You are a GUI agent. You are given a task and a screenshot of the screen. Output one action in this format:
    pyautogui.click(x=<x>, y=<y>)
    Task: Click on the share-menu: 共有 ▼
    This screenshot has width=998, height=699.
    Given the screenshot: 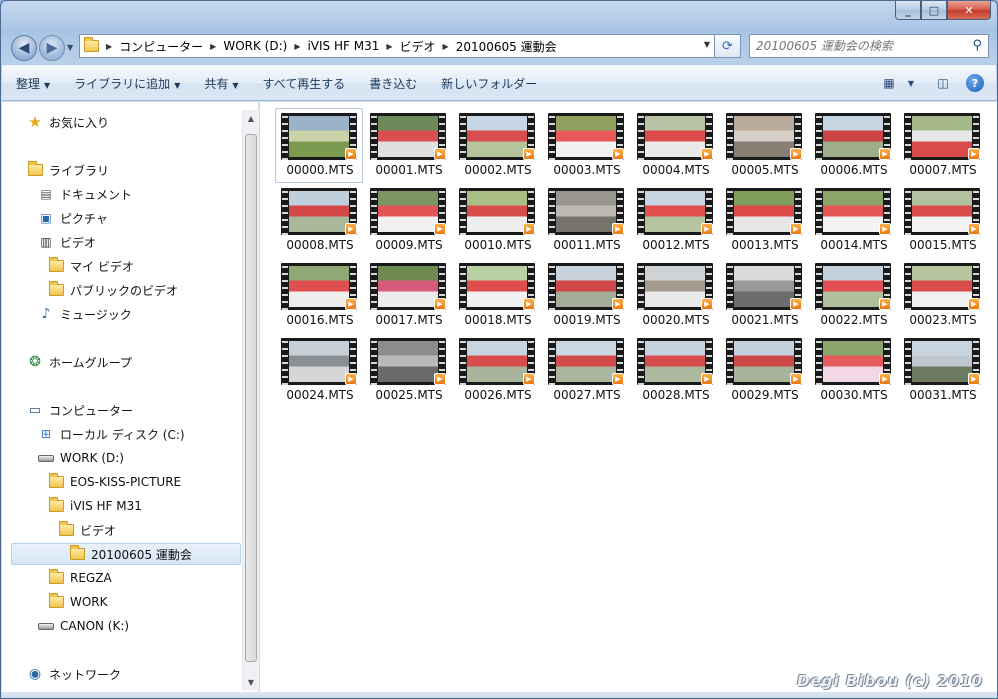 What is the action you would take?
    pyautogui.click(x=221, y=83)
    